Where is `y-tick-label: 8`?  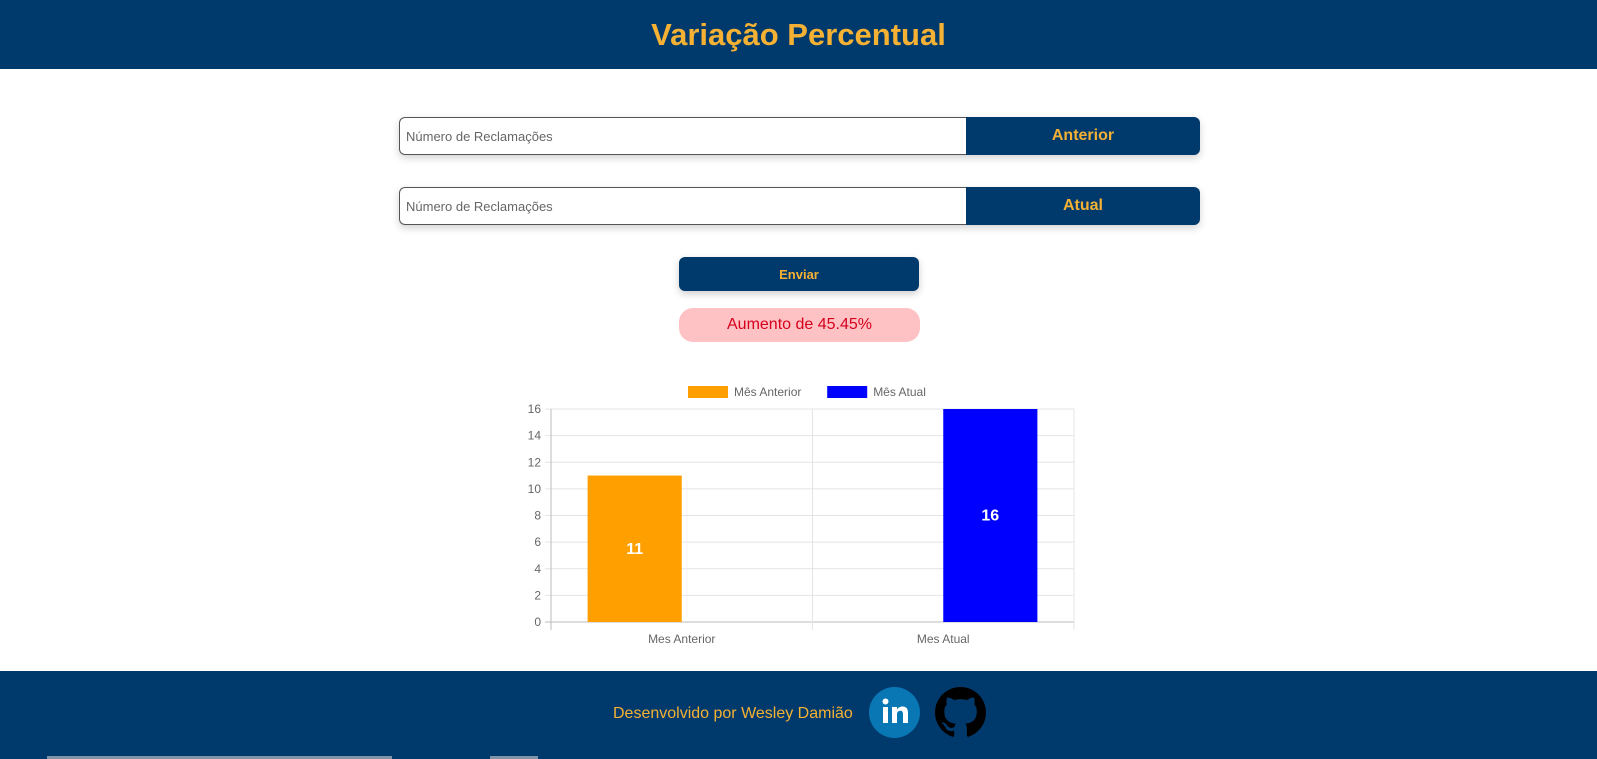
y-tick-label: 8 is located at coordinates (537, 516).